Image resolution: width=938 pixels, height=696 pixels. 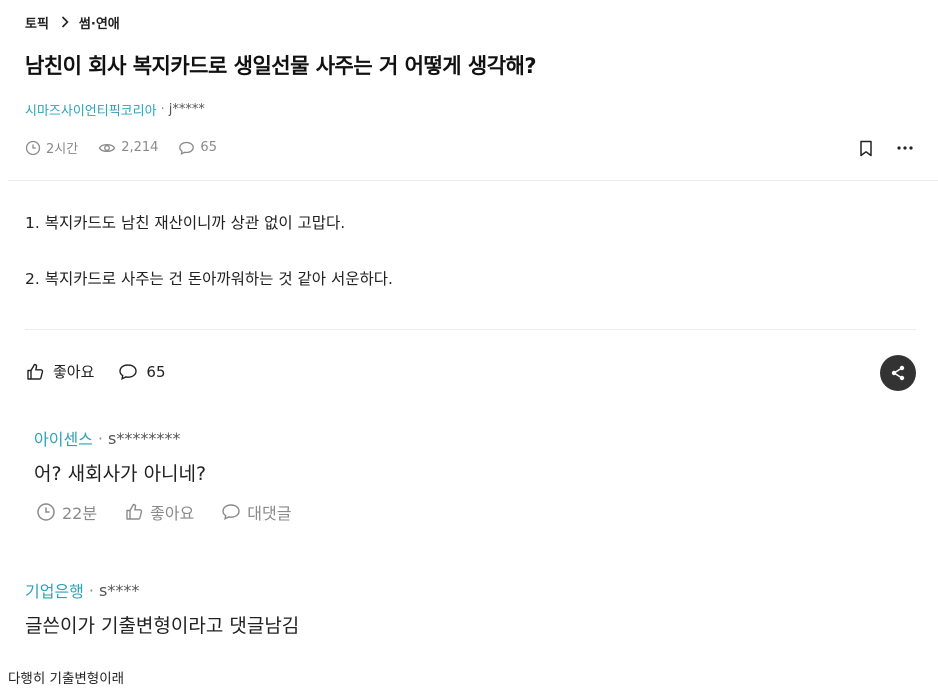 I want to click on post-author-line: 시마즈사이언티픽코리아 · j*****, so click(x=115, y=109).